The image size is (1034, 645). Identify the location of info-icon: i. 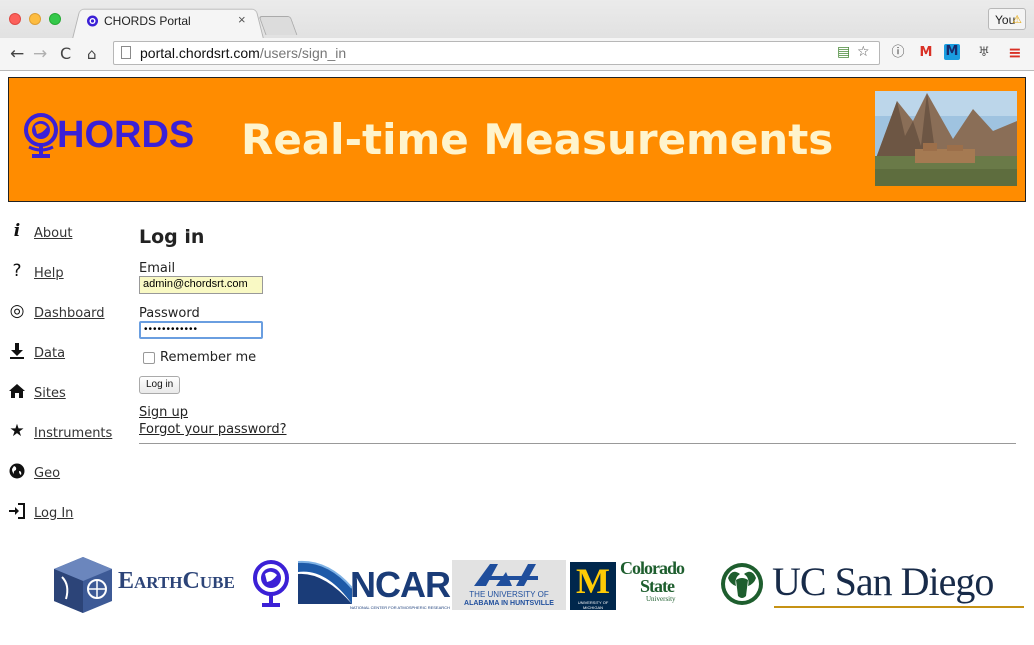
(17, 231).